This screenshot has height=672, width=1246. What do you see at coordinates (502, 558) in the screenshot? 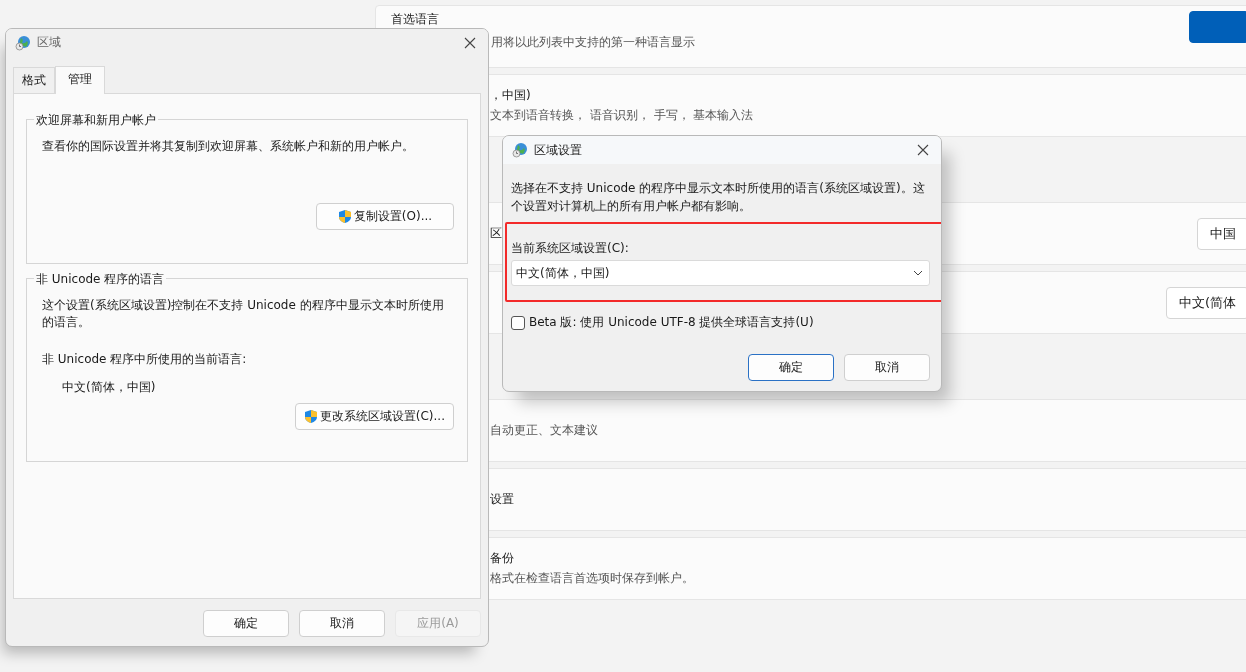
I see `setting-title: 备份` at bounding box center [502, 558].